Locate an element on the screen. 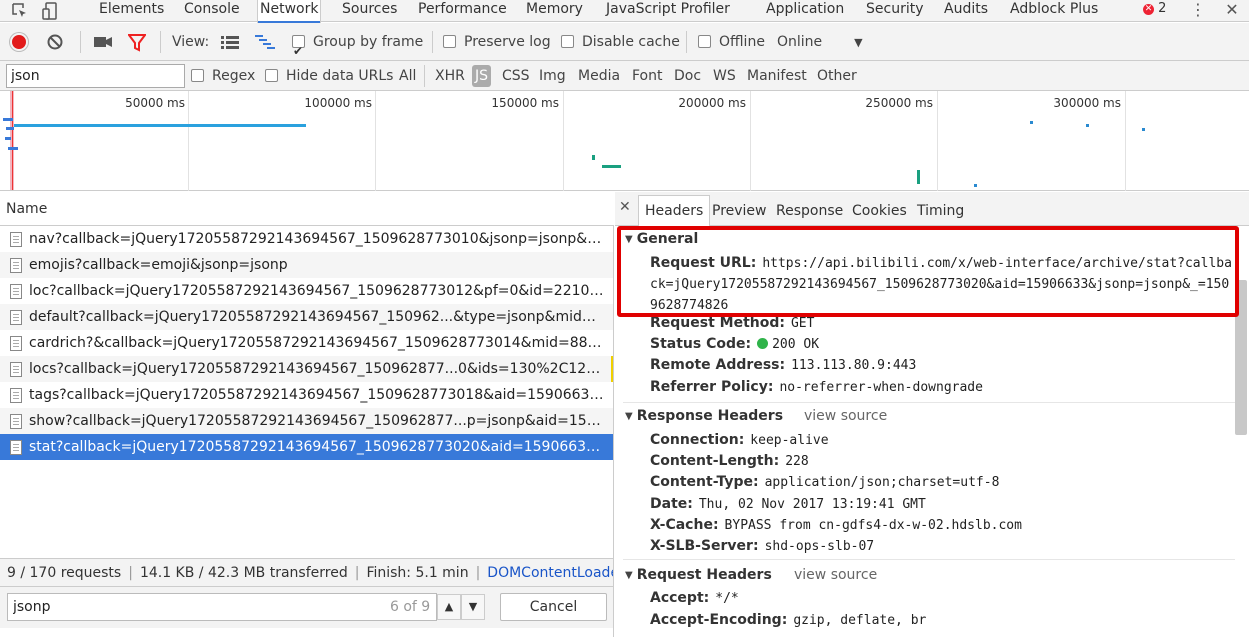 This screenshot has width=1249, height=637. group-by-frame-label: Group by frame is located at coordinates (368, 42).